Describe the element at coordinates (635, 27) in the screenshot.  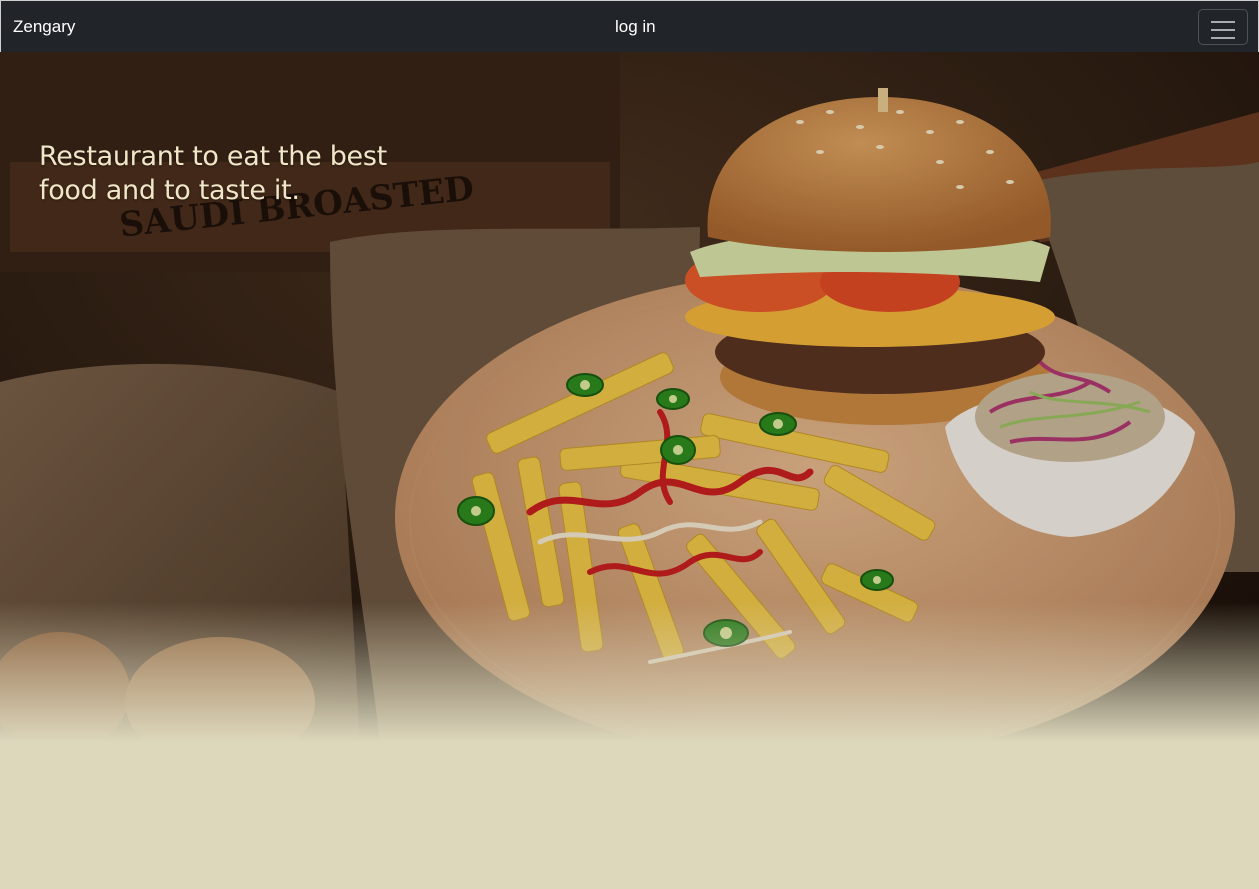
I see `login-link: log in` at that location.